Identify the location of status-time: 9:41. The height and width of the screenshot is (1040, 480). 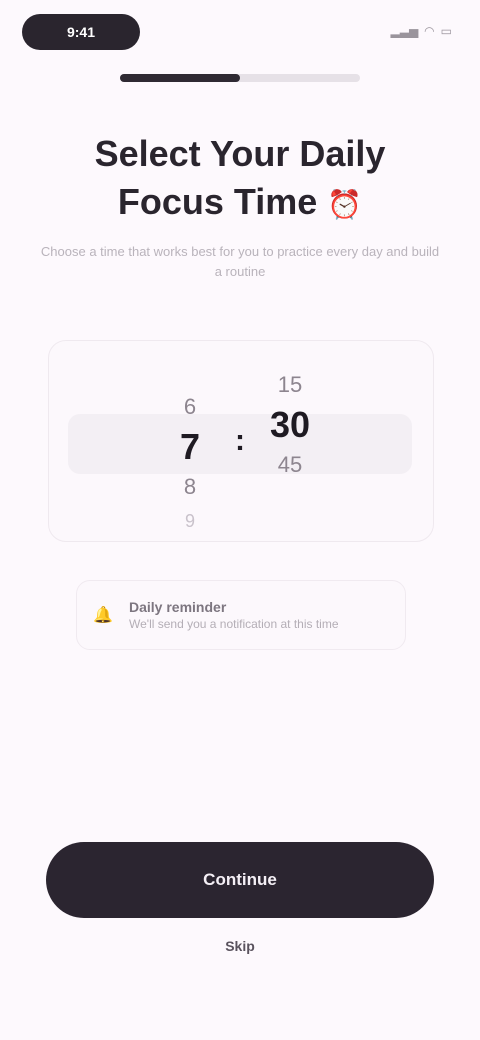
(81, 32).